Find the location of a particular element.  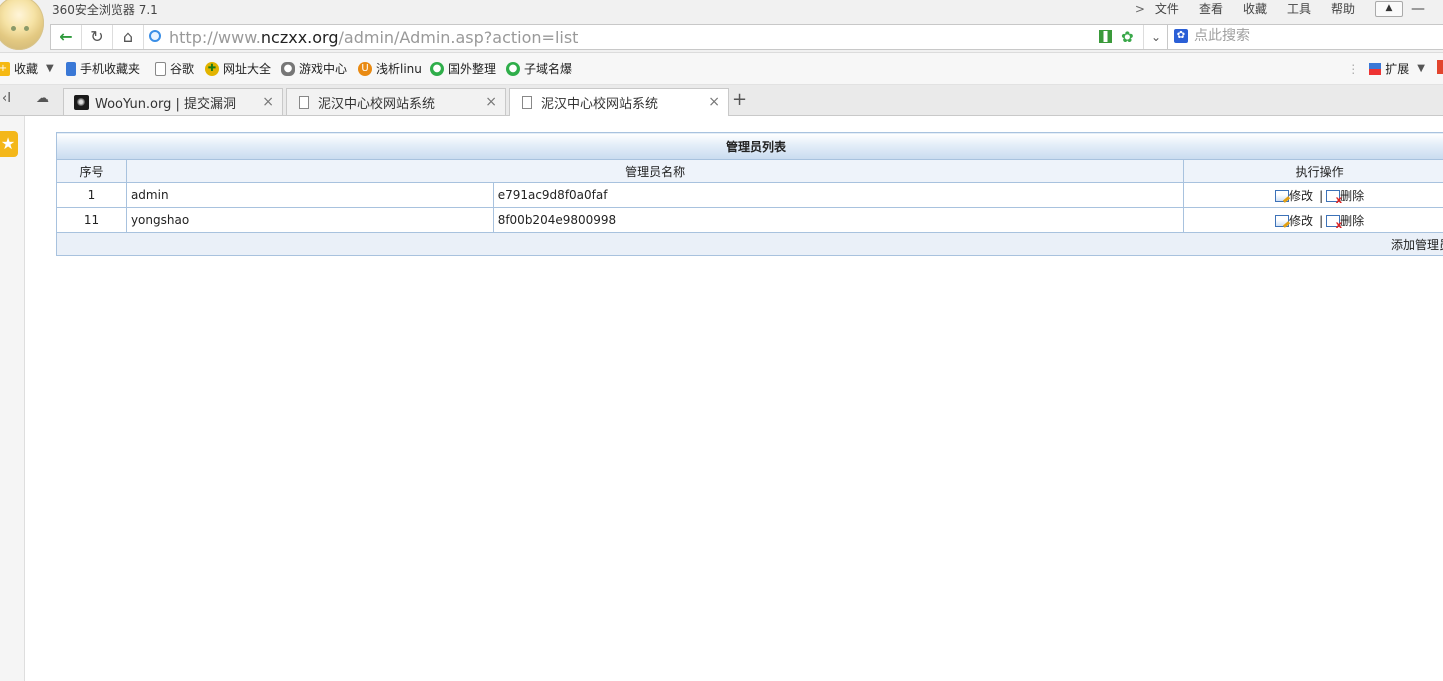

search-box: ✿ is located at coordinates (1305, 37).